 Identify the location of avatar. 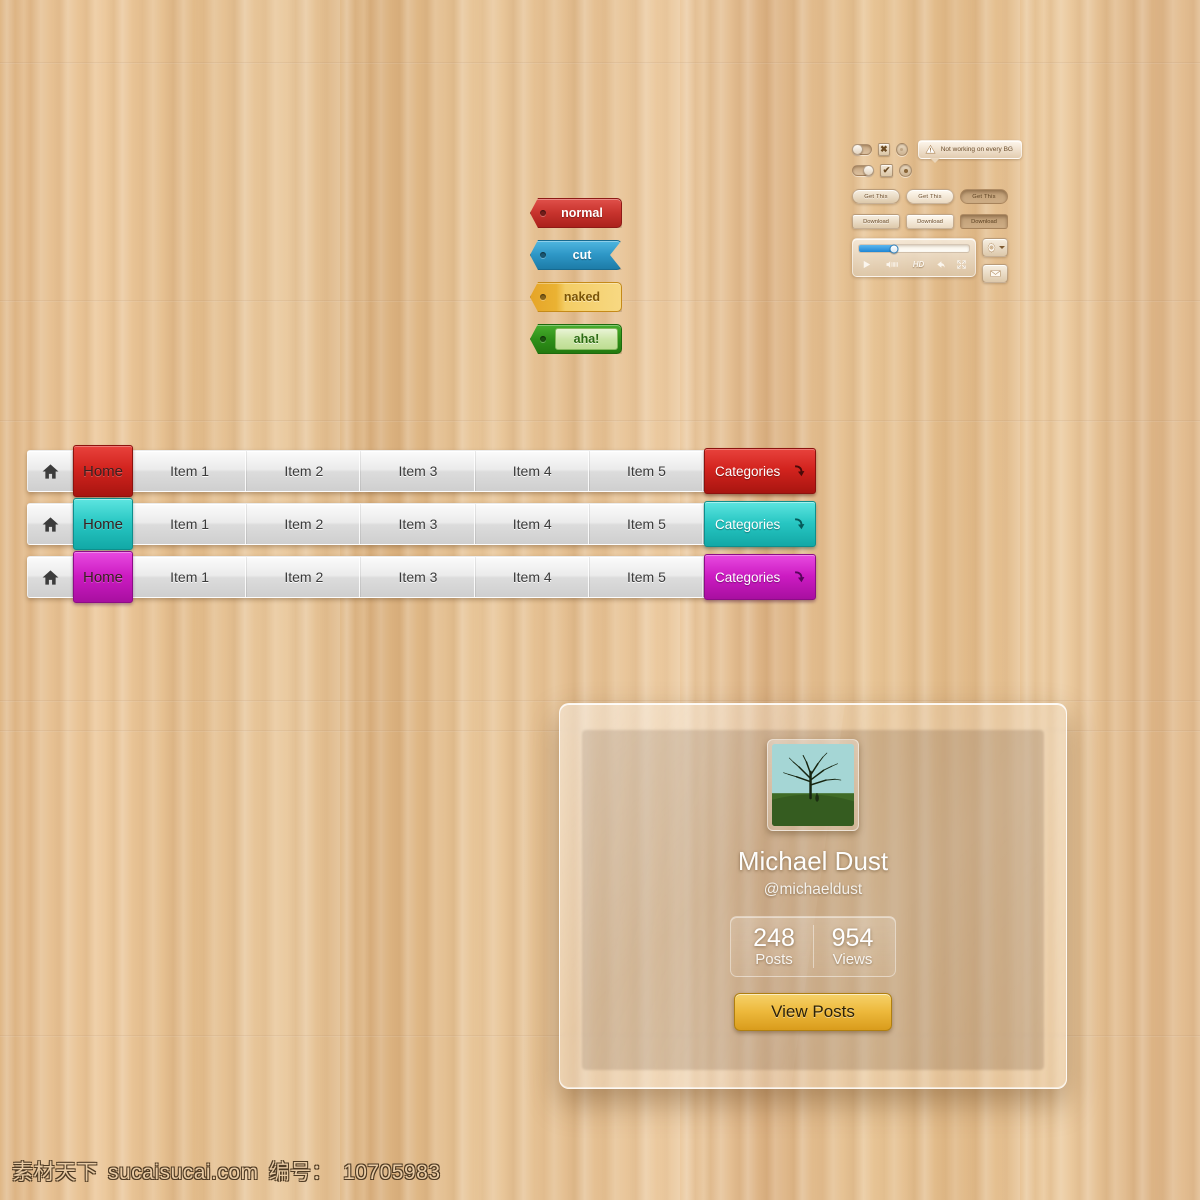
(813, 785).